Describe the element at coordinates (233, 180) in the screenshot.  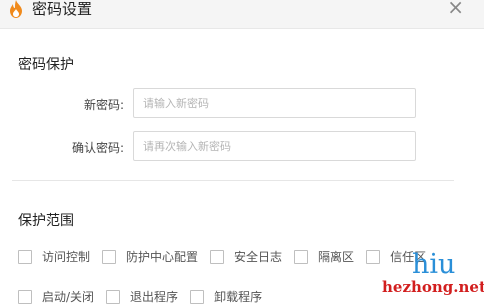
I see `section-divider` at that location.